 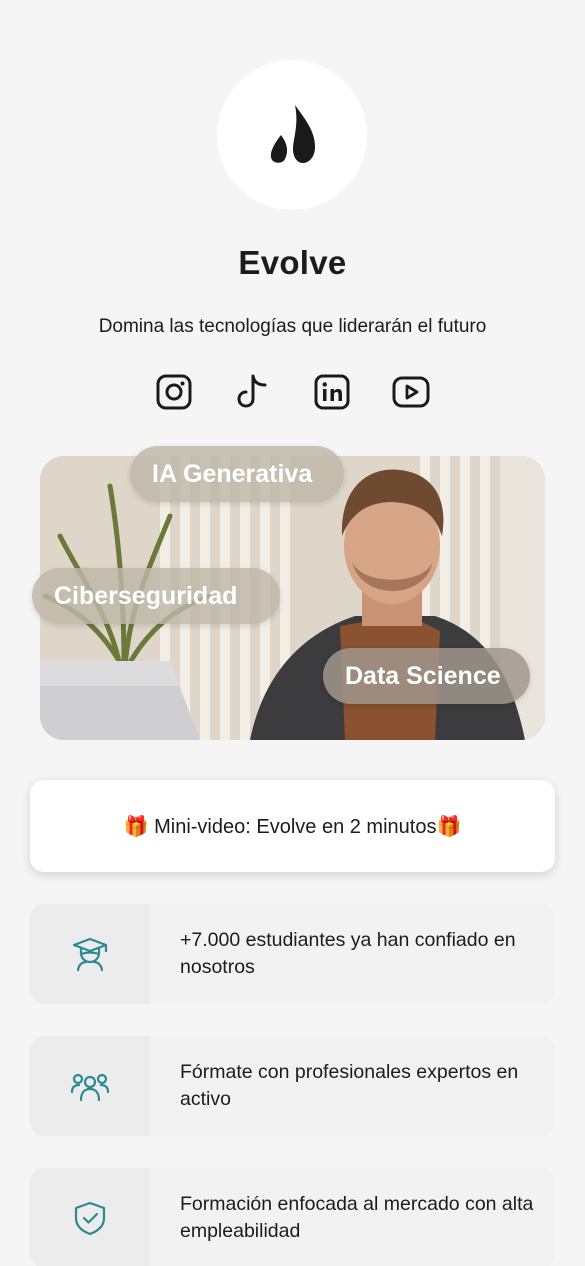 I want to click on team-icon, so click(x=90, y=1087).